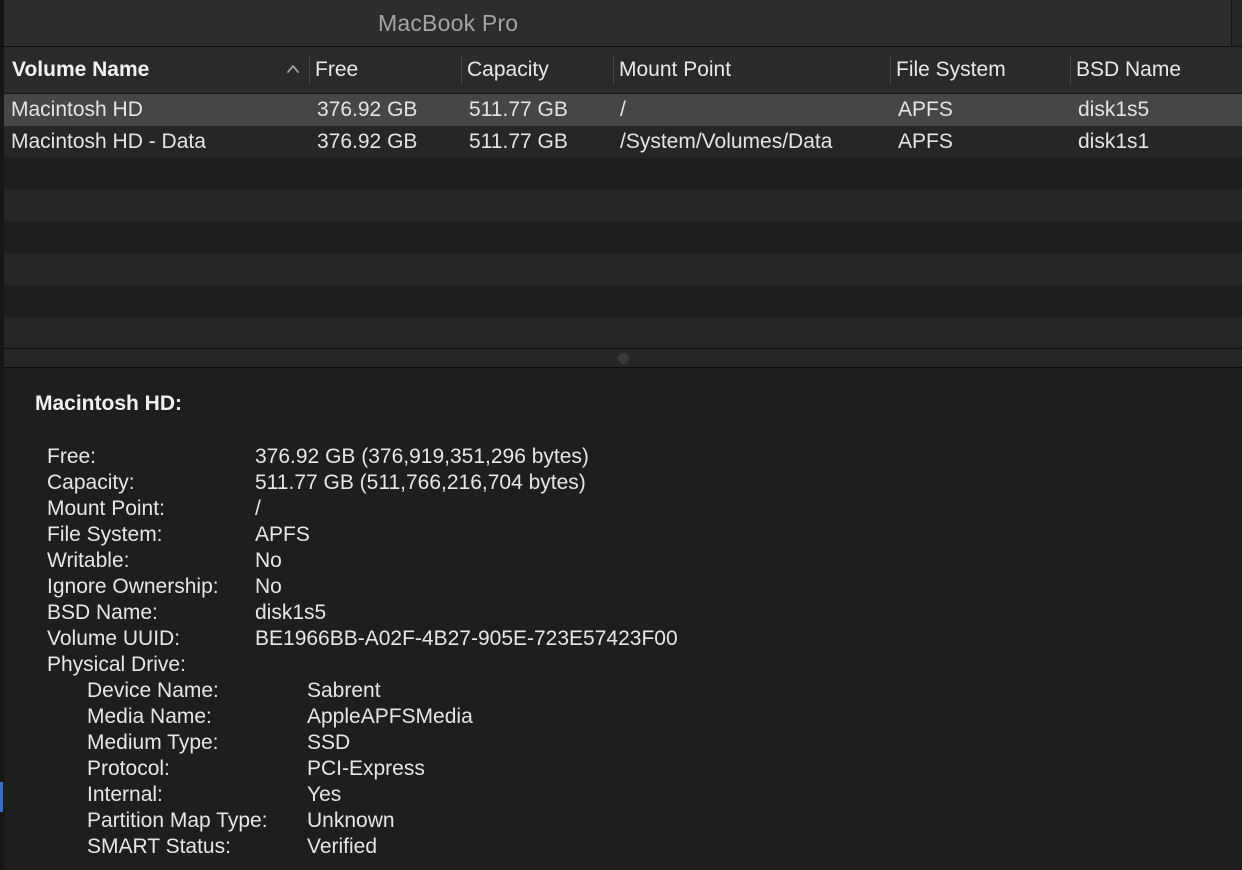  I want to click on chevron-up-icon, so click(293, 69).